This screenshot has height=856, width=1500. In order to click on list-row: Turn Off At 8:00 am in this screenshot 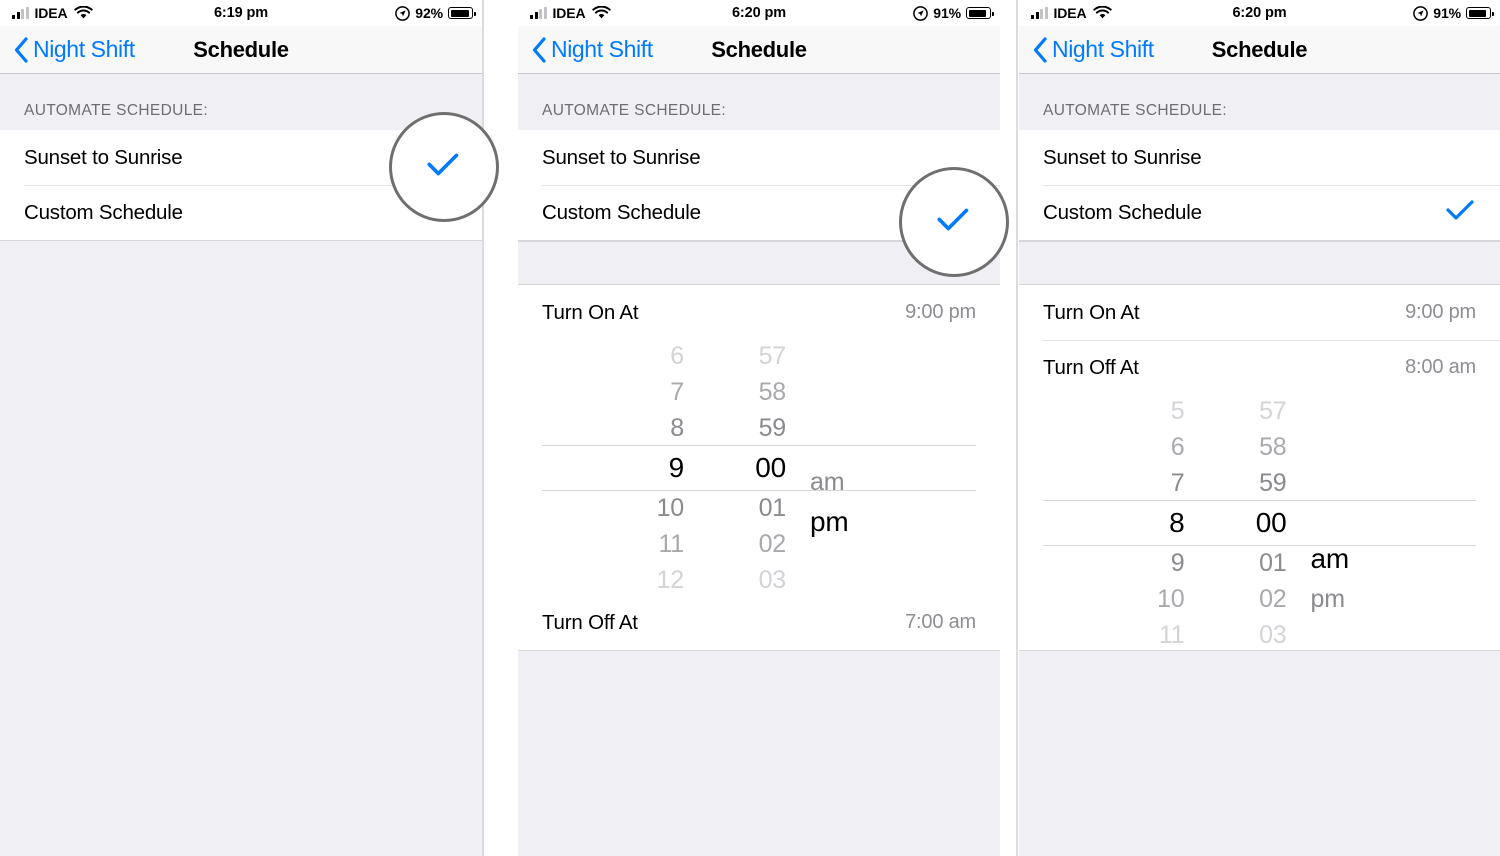, I will do `click(1259, 367)`.